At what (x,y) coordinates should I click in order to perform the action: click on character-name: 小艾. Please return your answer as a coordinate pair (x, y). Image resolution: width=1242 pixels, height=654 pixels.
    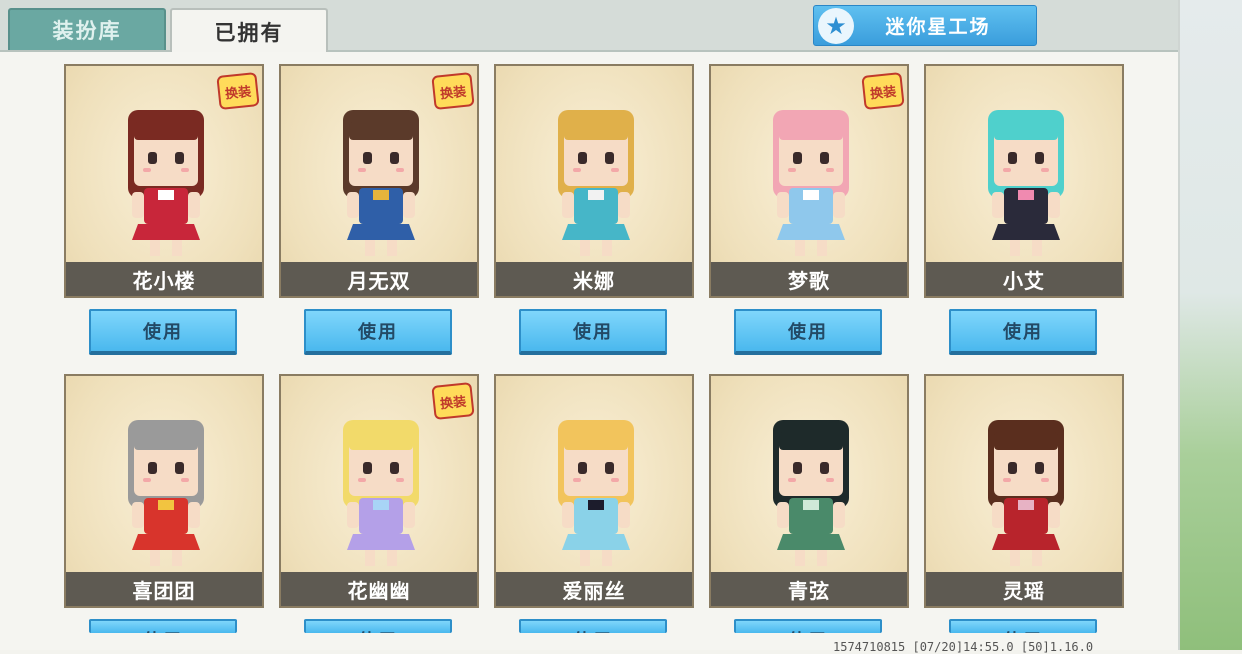
    Looking at the image, I should click on (1024, 279).